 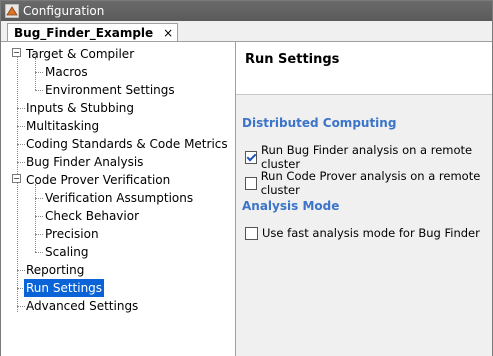 What do you see at coordinates (292, 59) in the screenshot?
I see `page-title: Run Settings` at bounding box center [292, 59].